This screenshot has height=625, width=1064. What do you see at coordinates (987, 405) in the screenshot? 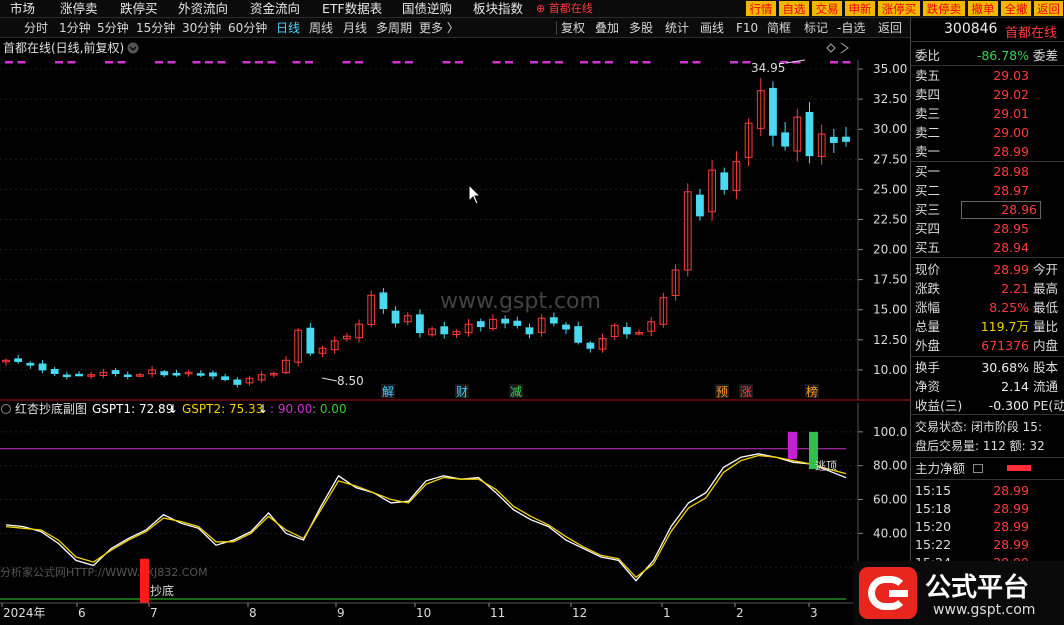
I see `stat-row: 收益(三) -0.300 PE(动` at bounding box center [987, 405].